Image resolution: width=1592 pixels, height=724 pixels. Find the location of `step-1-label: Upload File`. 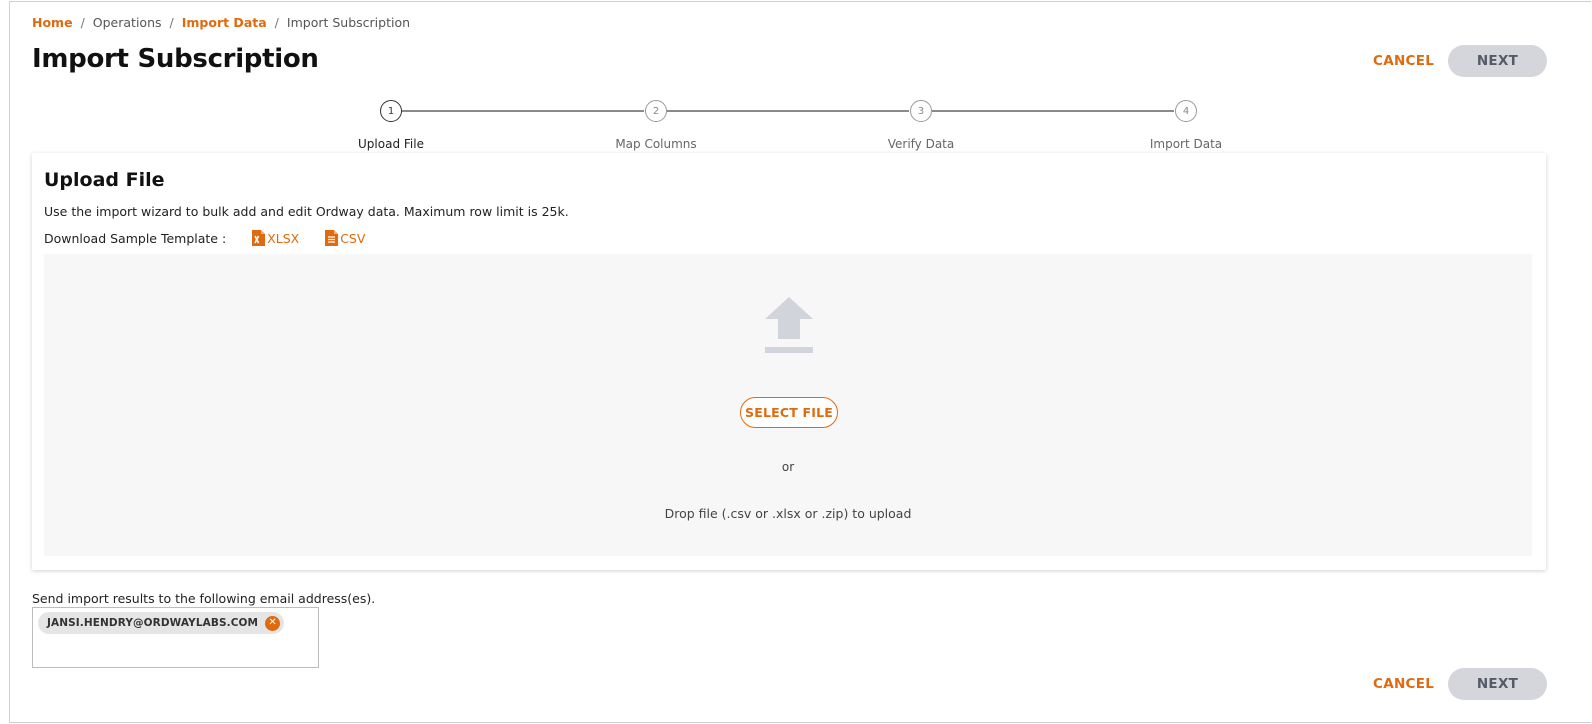

step-1-label: Upload File is located at coordinates (391, 144).